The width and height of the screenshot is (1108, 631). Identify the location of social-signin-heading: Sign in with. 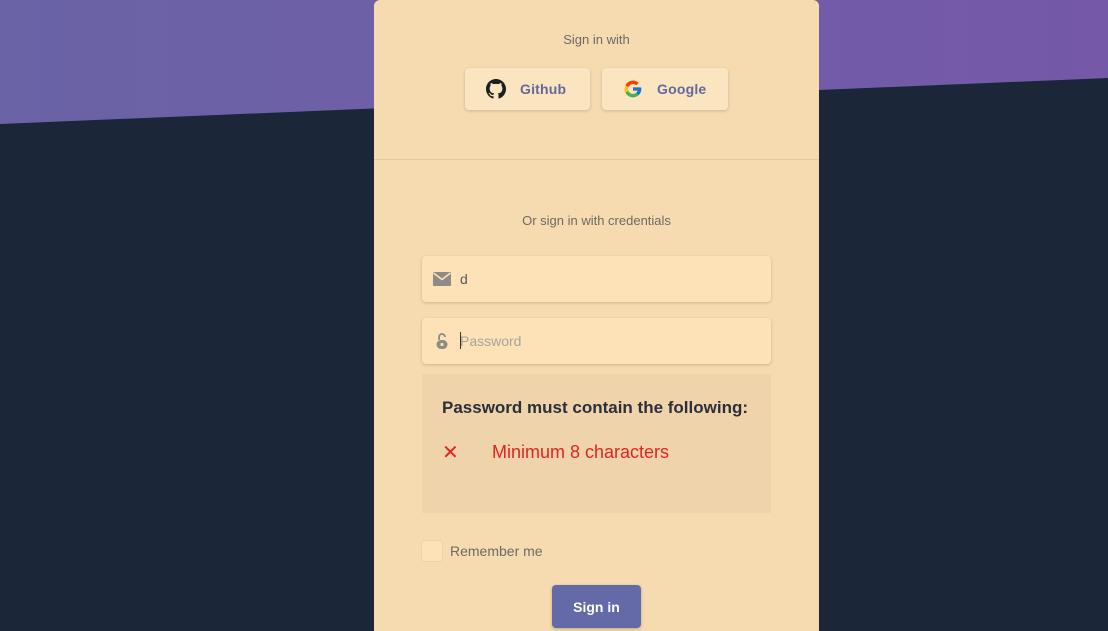
(596, 39).